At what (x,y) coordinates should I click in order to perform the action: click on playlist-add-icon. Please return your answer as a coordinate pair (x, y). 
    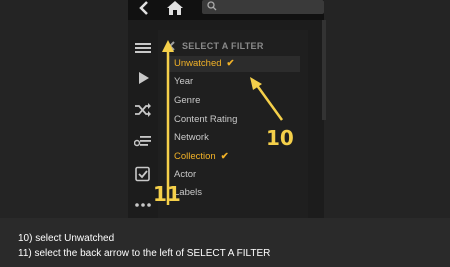
    Looking at the image, I should click on (143, 141).